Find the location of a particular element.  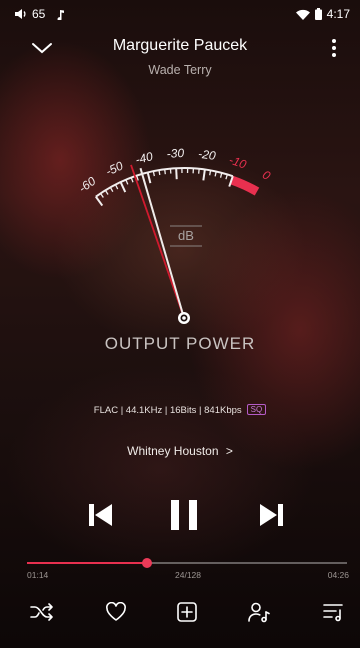

time-row: 01:14 24/128 04:26 is located at coordinates (188, 576).